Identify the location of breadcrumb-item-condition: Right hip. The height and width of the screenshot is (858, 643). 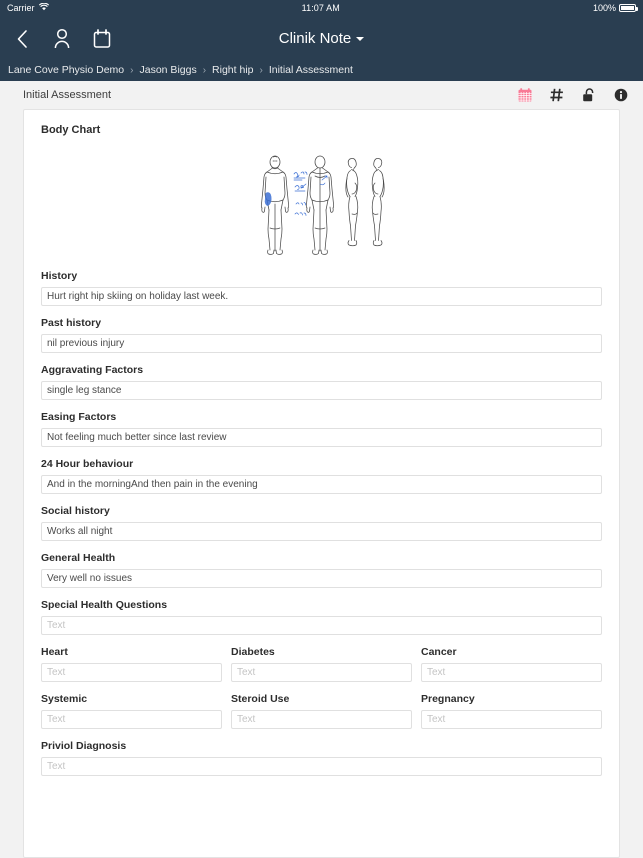
(232, 70).